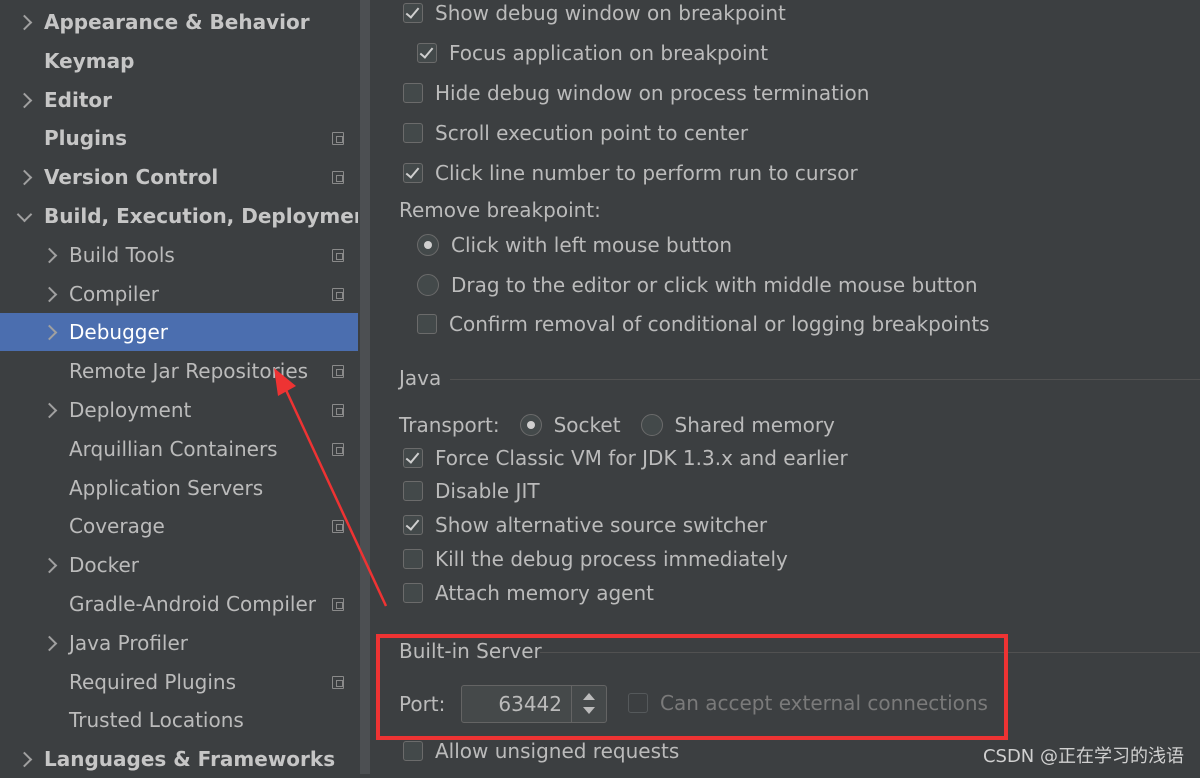 The height and width of the screenshot is (778, 1200). Describe the element at coordinates (585, 525) in the screenshot. I see `show-alt-source-checkbox: Show alternative source switcher` at that location.